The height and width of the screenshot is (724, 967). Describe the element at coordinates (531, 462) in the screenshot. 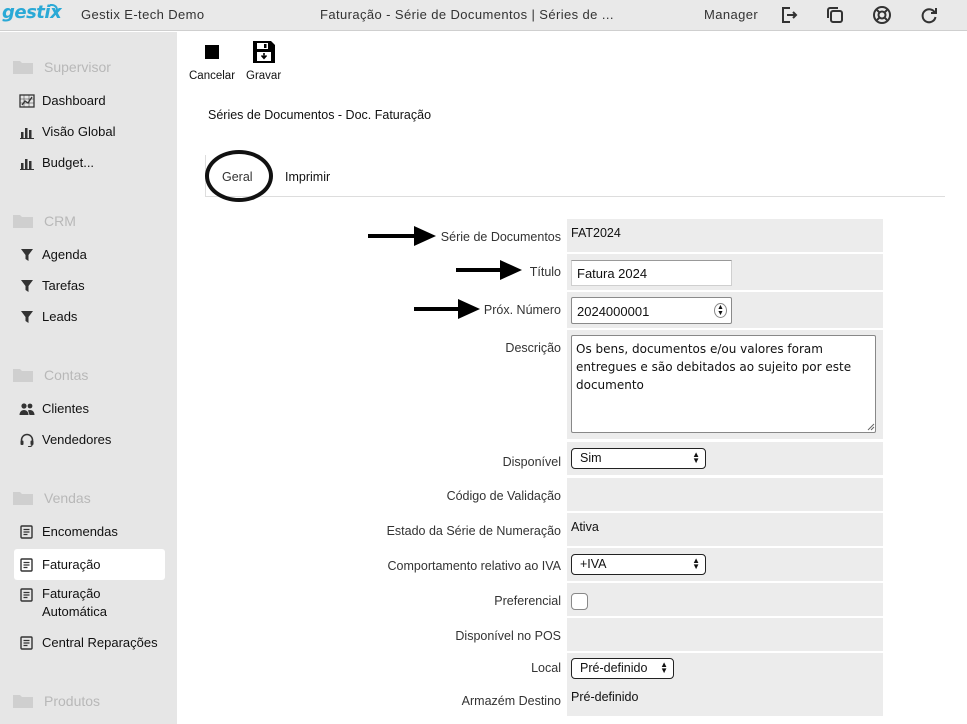

I see `disponivel-label: Disponível` at that location.